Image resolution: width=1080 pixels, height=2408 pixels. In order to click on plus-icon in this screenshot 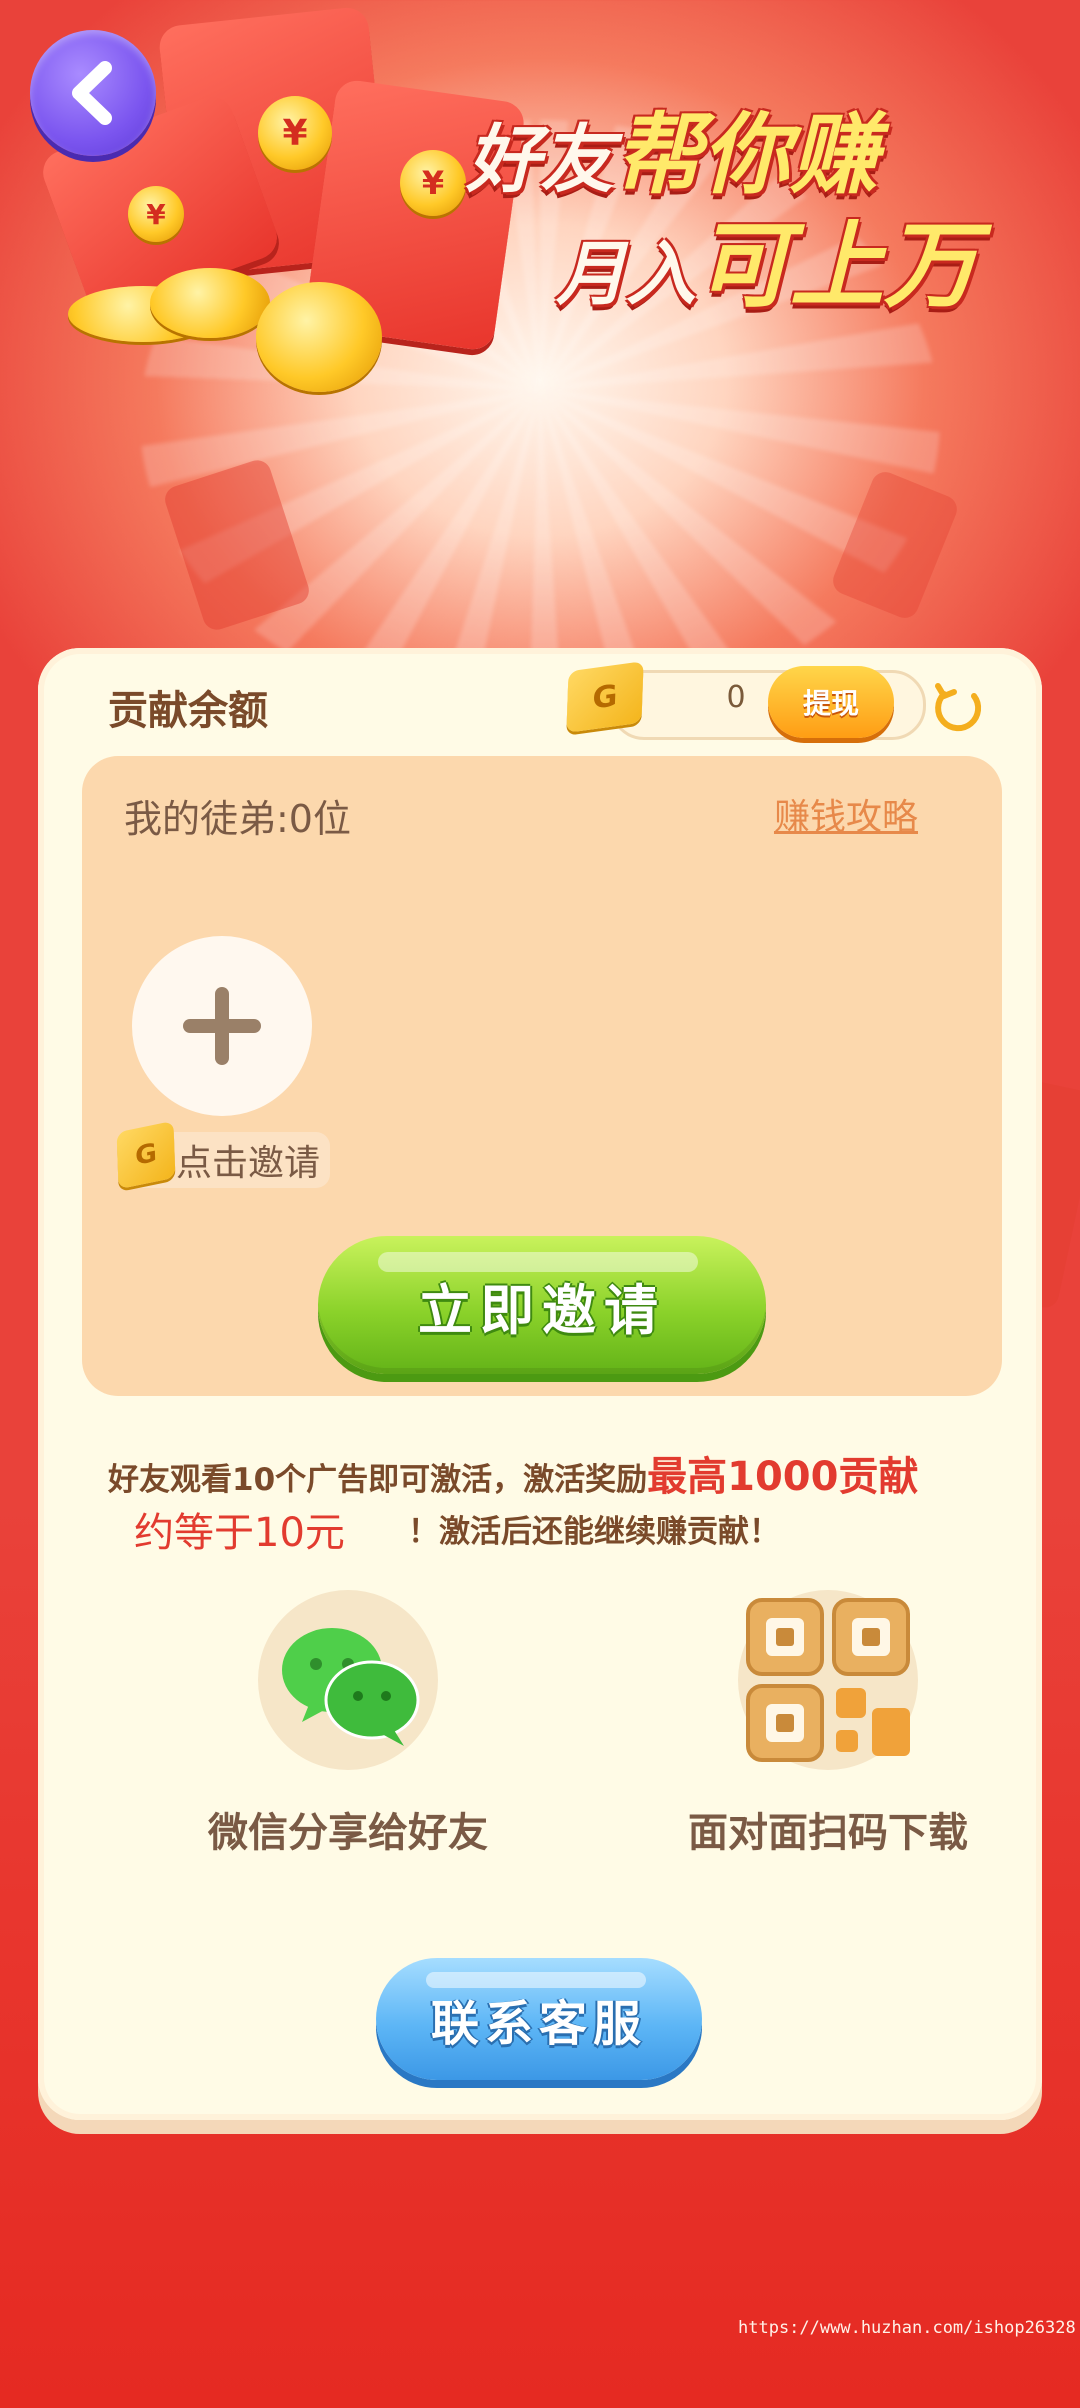, I will do `click(222, 1026)`.